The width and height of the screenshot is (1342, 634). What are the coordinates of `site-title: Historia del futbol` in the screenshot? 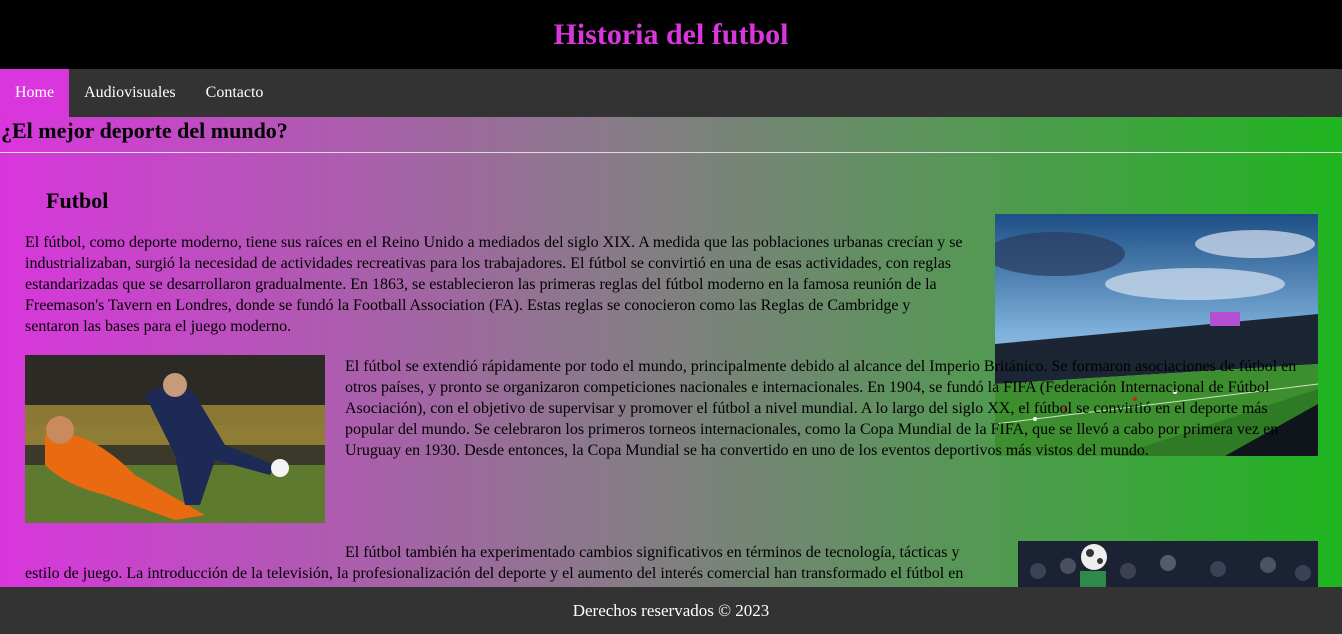 It's located at (671, 34).